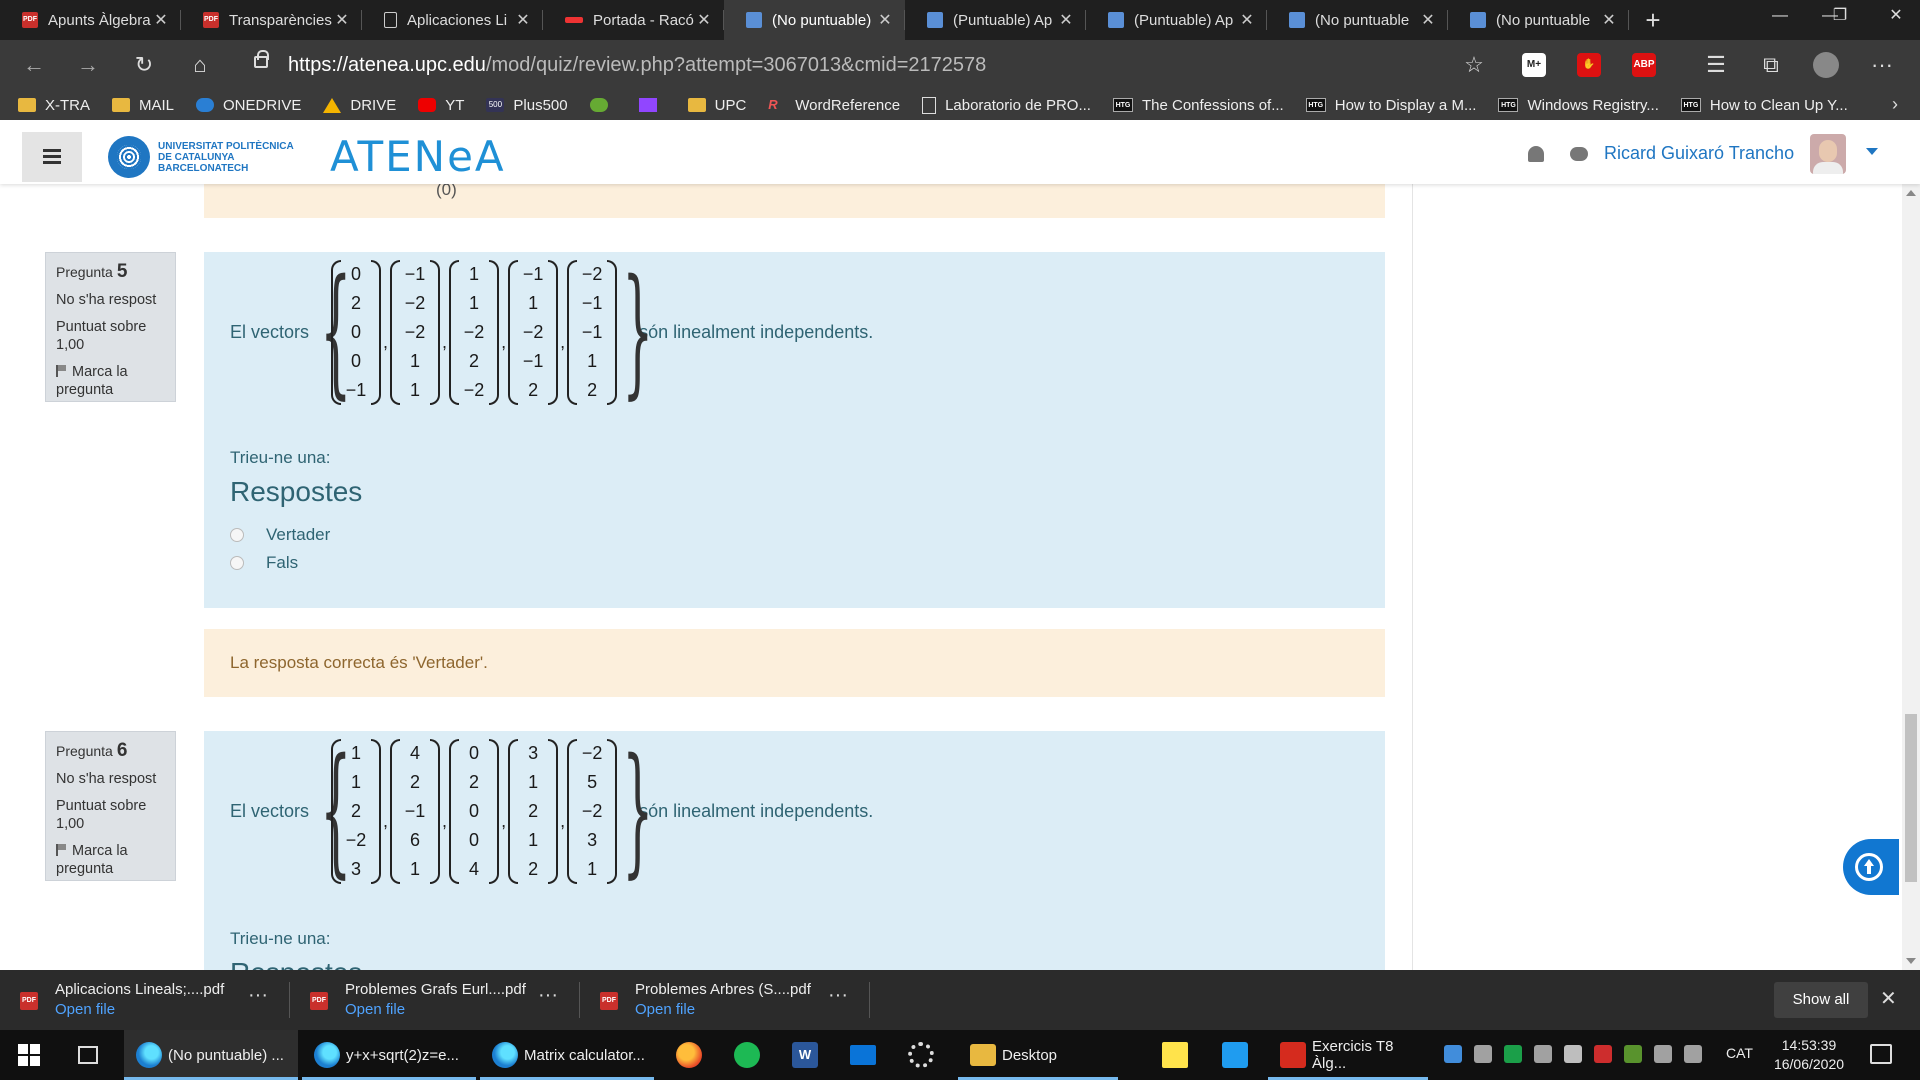 The height and width of the screenshot is (1080, 1920). Describe the element at coordinates (88, 1055) in the screenshot. I see `task-view-icon` at that location.